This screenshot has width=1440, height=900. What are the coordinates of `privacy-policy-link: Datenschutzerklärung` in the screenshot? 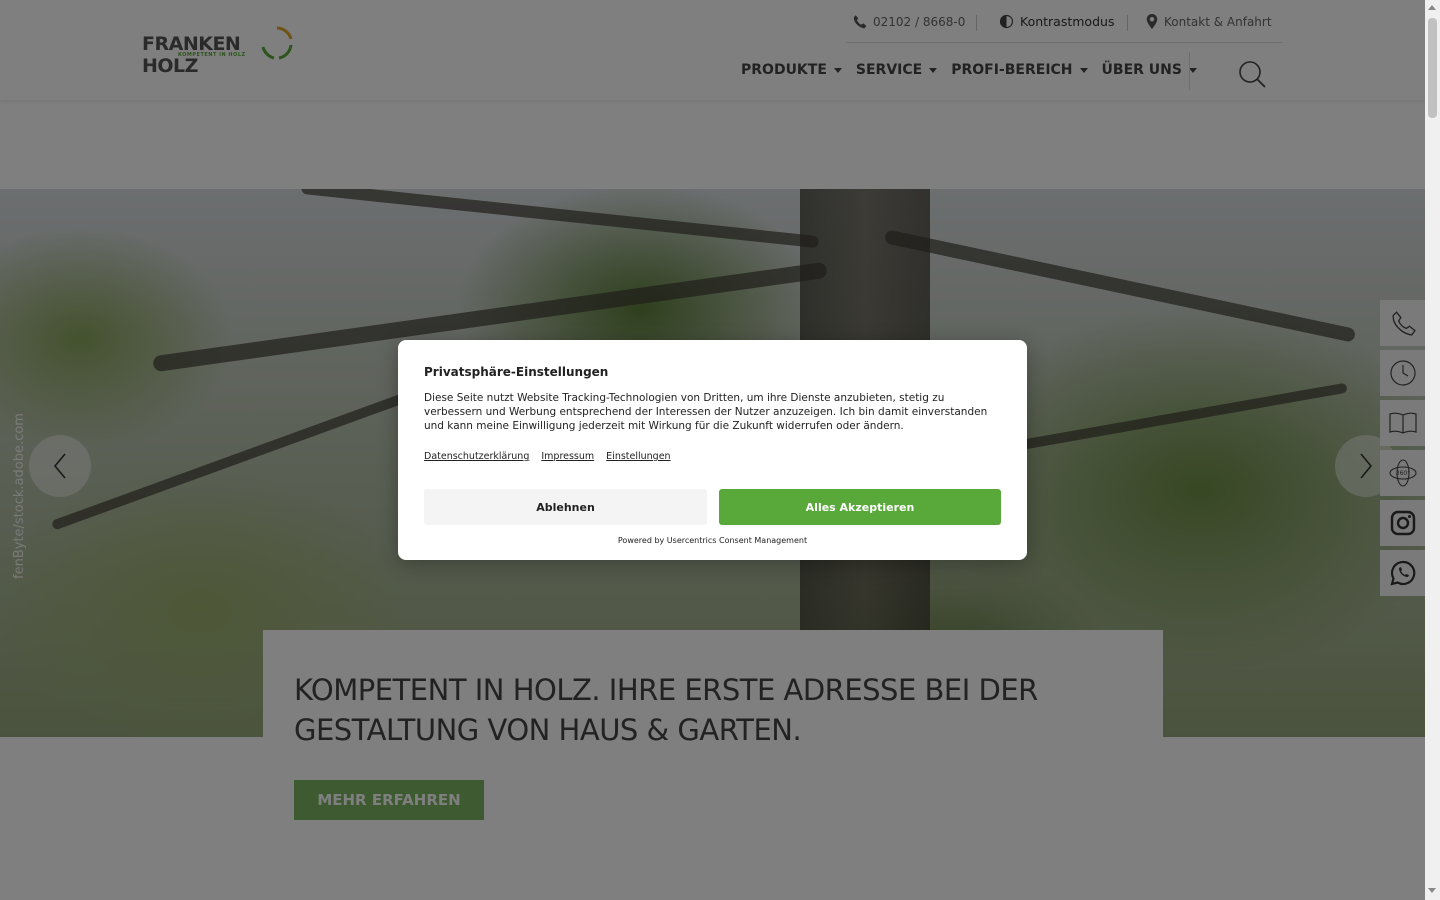 It's located at (476, 456).